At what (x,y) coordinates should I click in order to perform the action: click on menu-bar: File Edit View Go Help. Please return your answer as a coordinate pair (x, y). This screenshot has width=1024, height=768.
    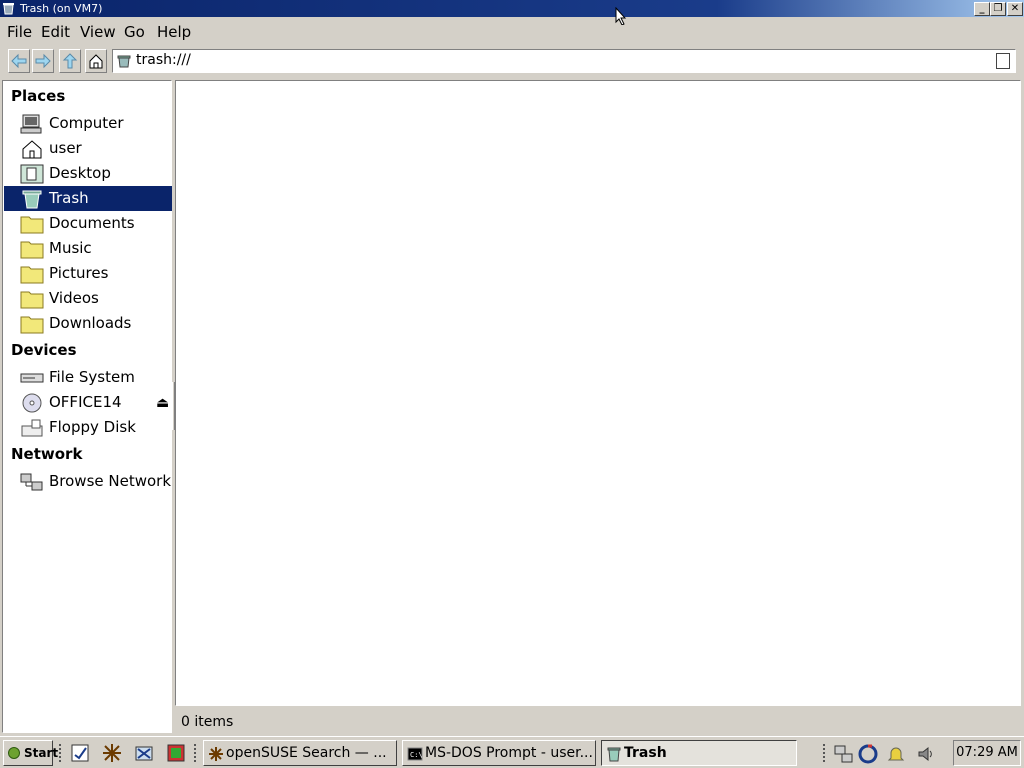
    Looking at the image, I should click on (512, 31).